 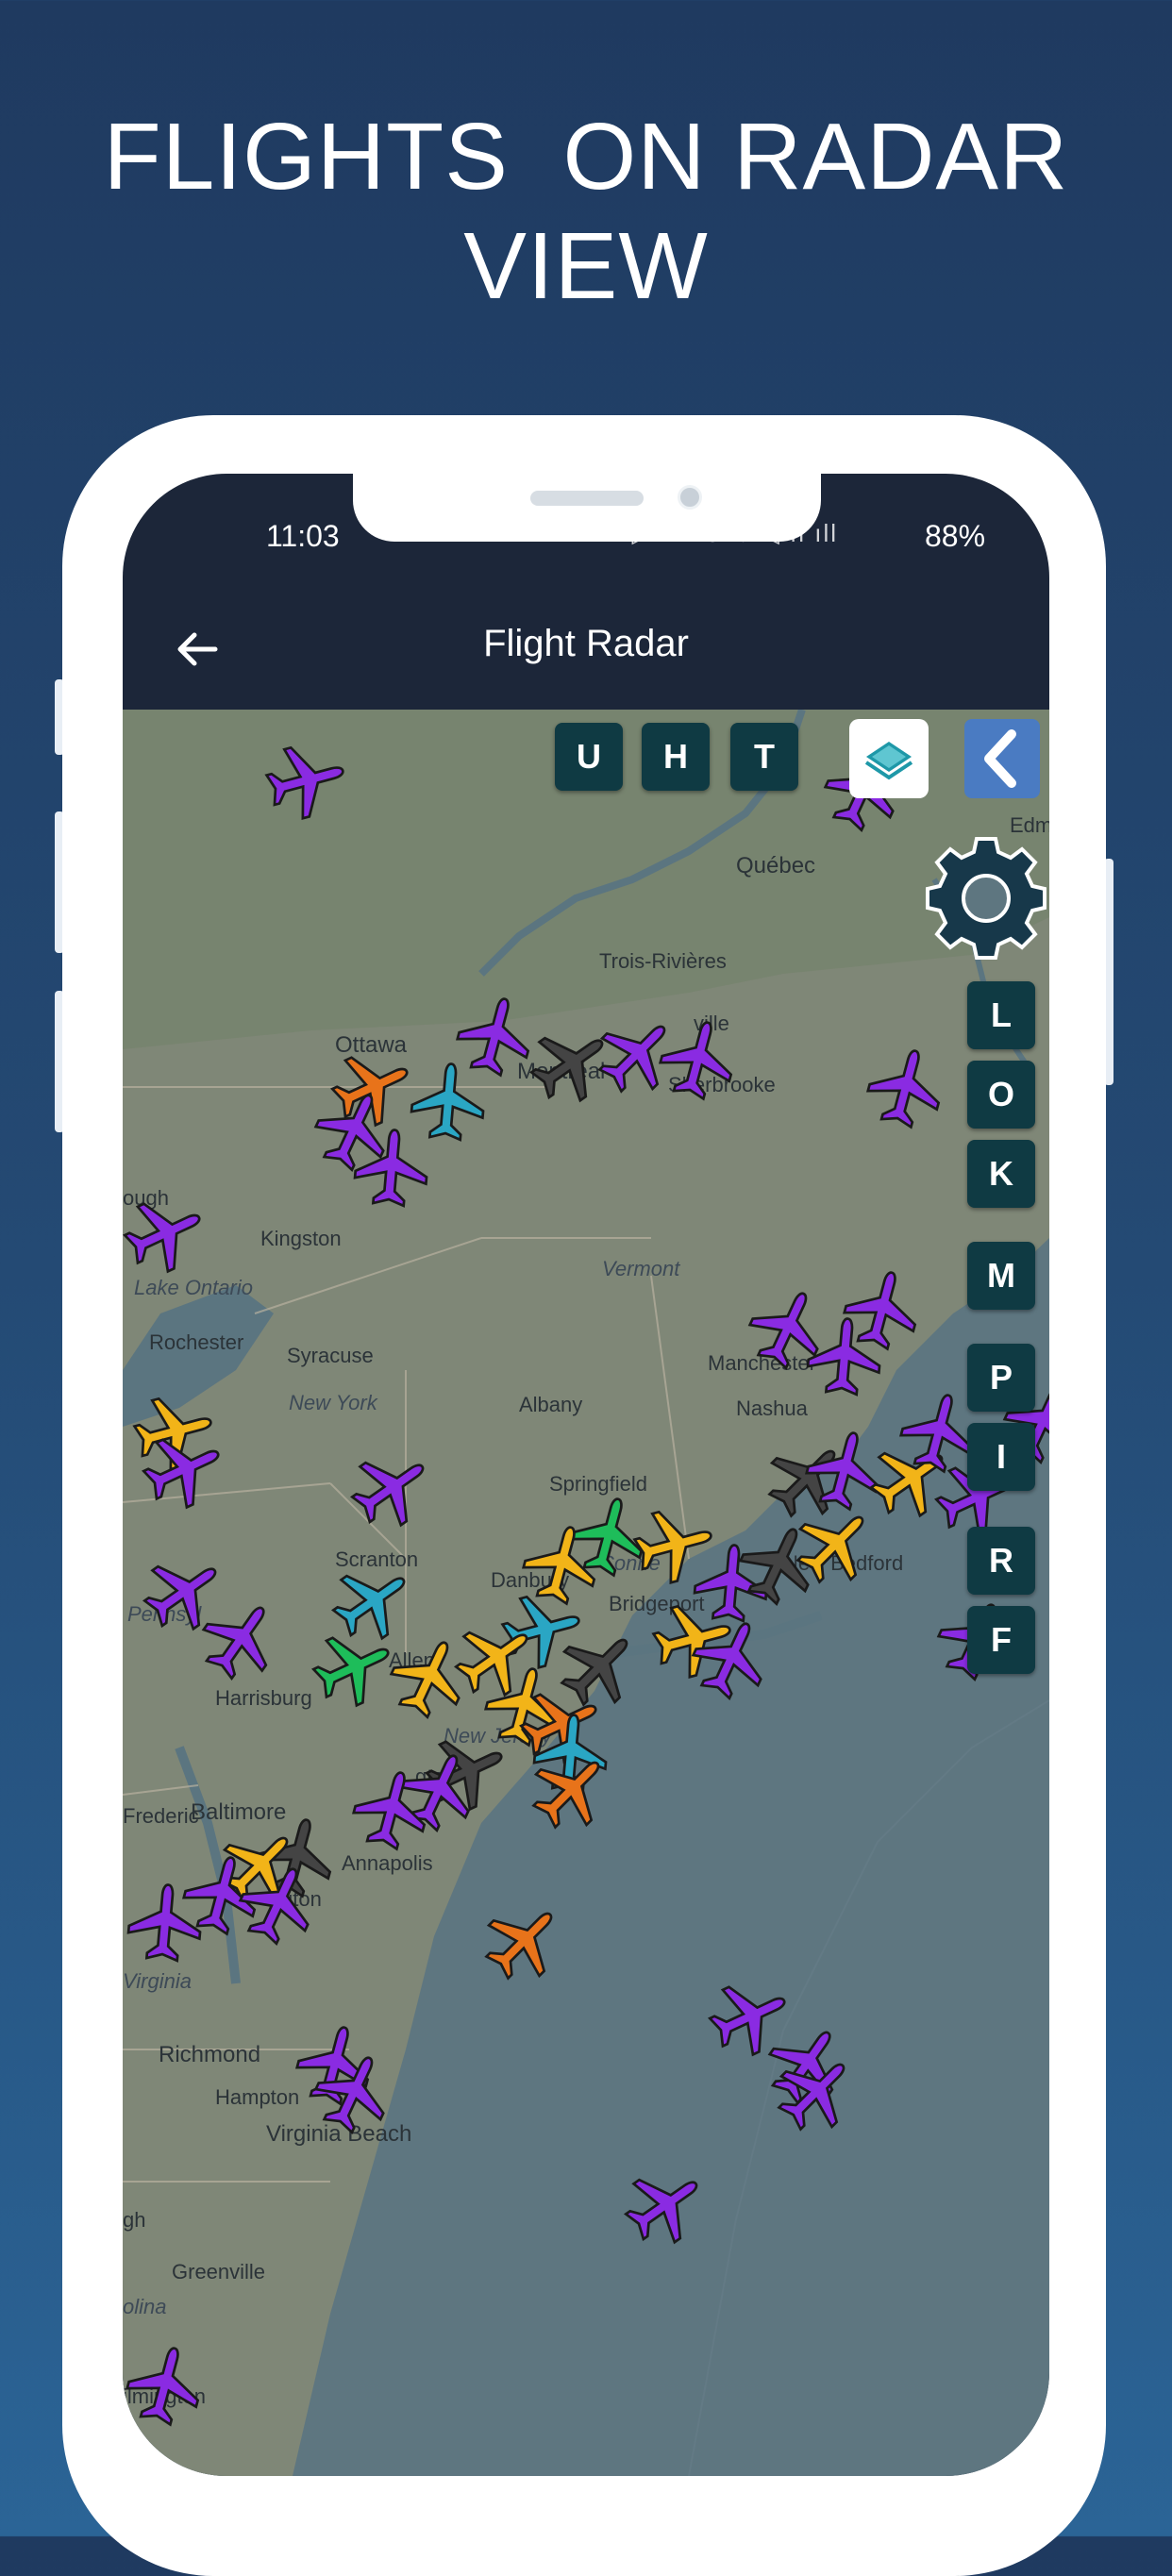 What do you see at coordinates (690, 497) in the screenshot?
I see `front-camera` at bounding box center [690, 497].